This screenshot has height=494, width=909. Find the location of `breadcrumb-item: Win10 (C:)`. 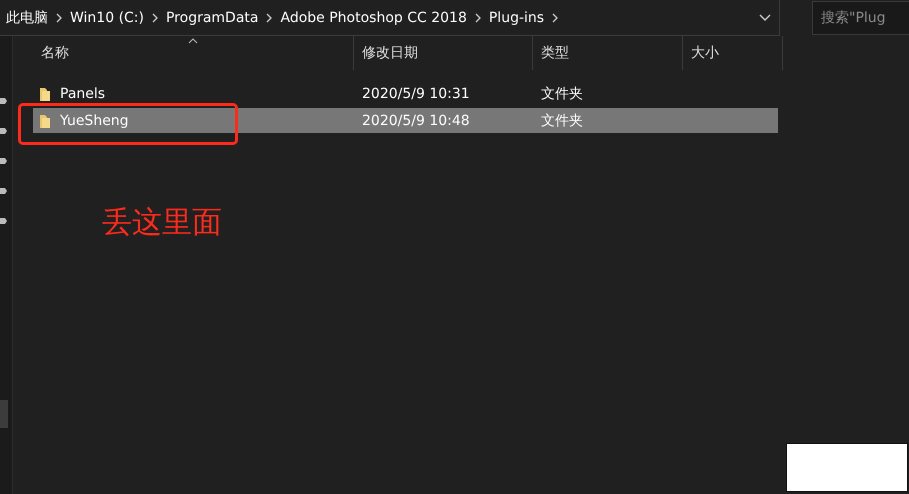

breadcrumb-item: Win10 (C:) is located at coordinates (107, 18).